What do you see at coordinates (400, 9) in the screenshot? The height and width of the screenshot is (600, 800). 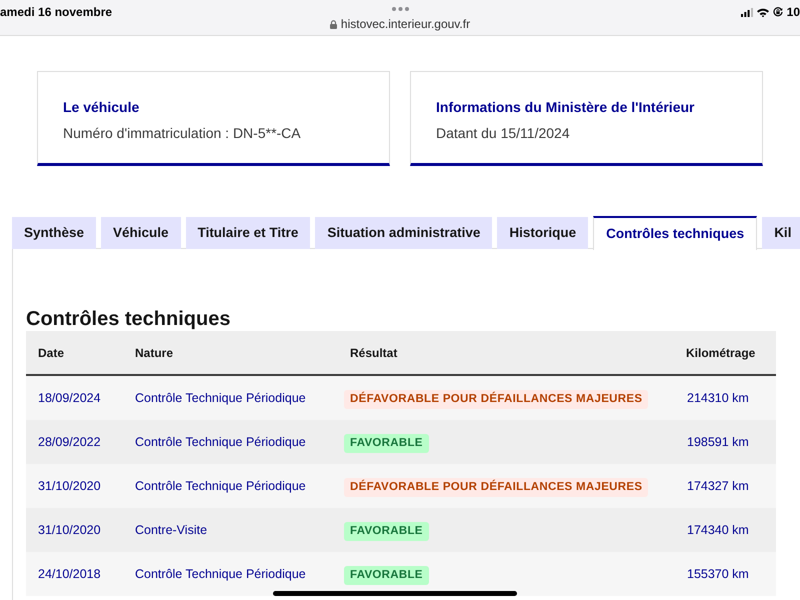 I see `more-dots-icon` at bounding box center [400, 9].